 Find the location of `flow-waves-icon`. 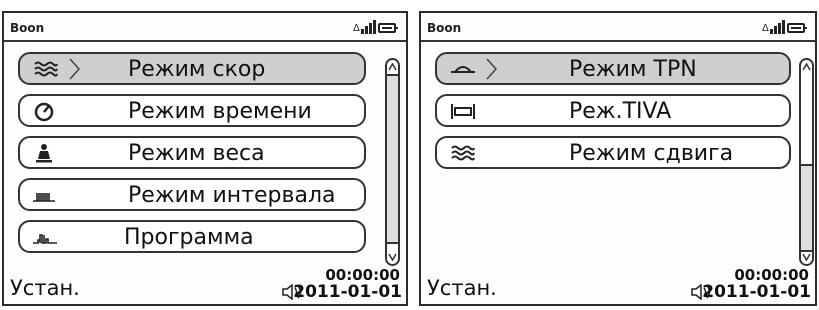

flow-waves-icon is located at coordinates (46, 69).